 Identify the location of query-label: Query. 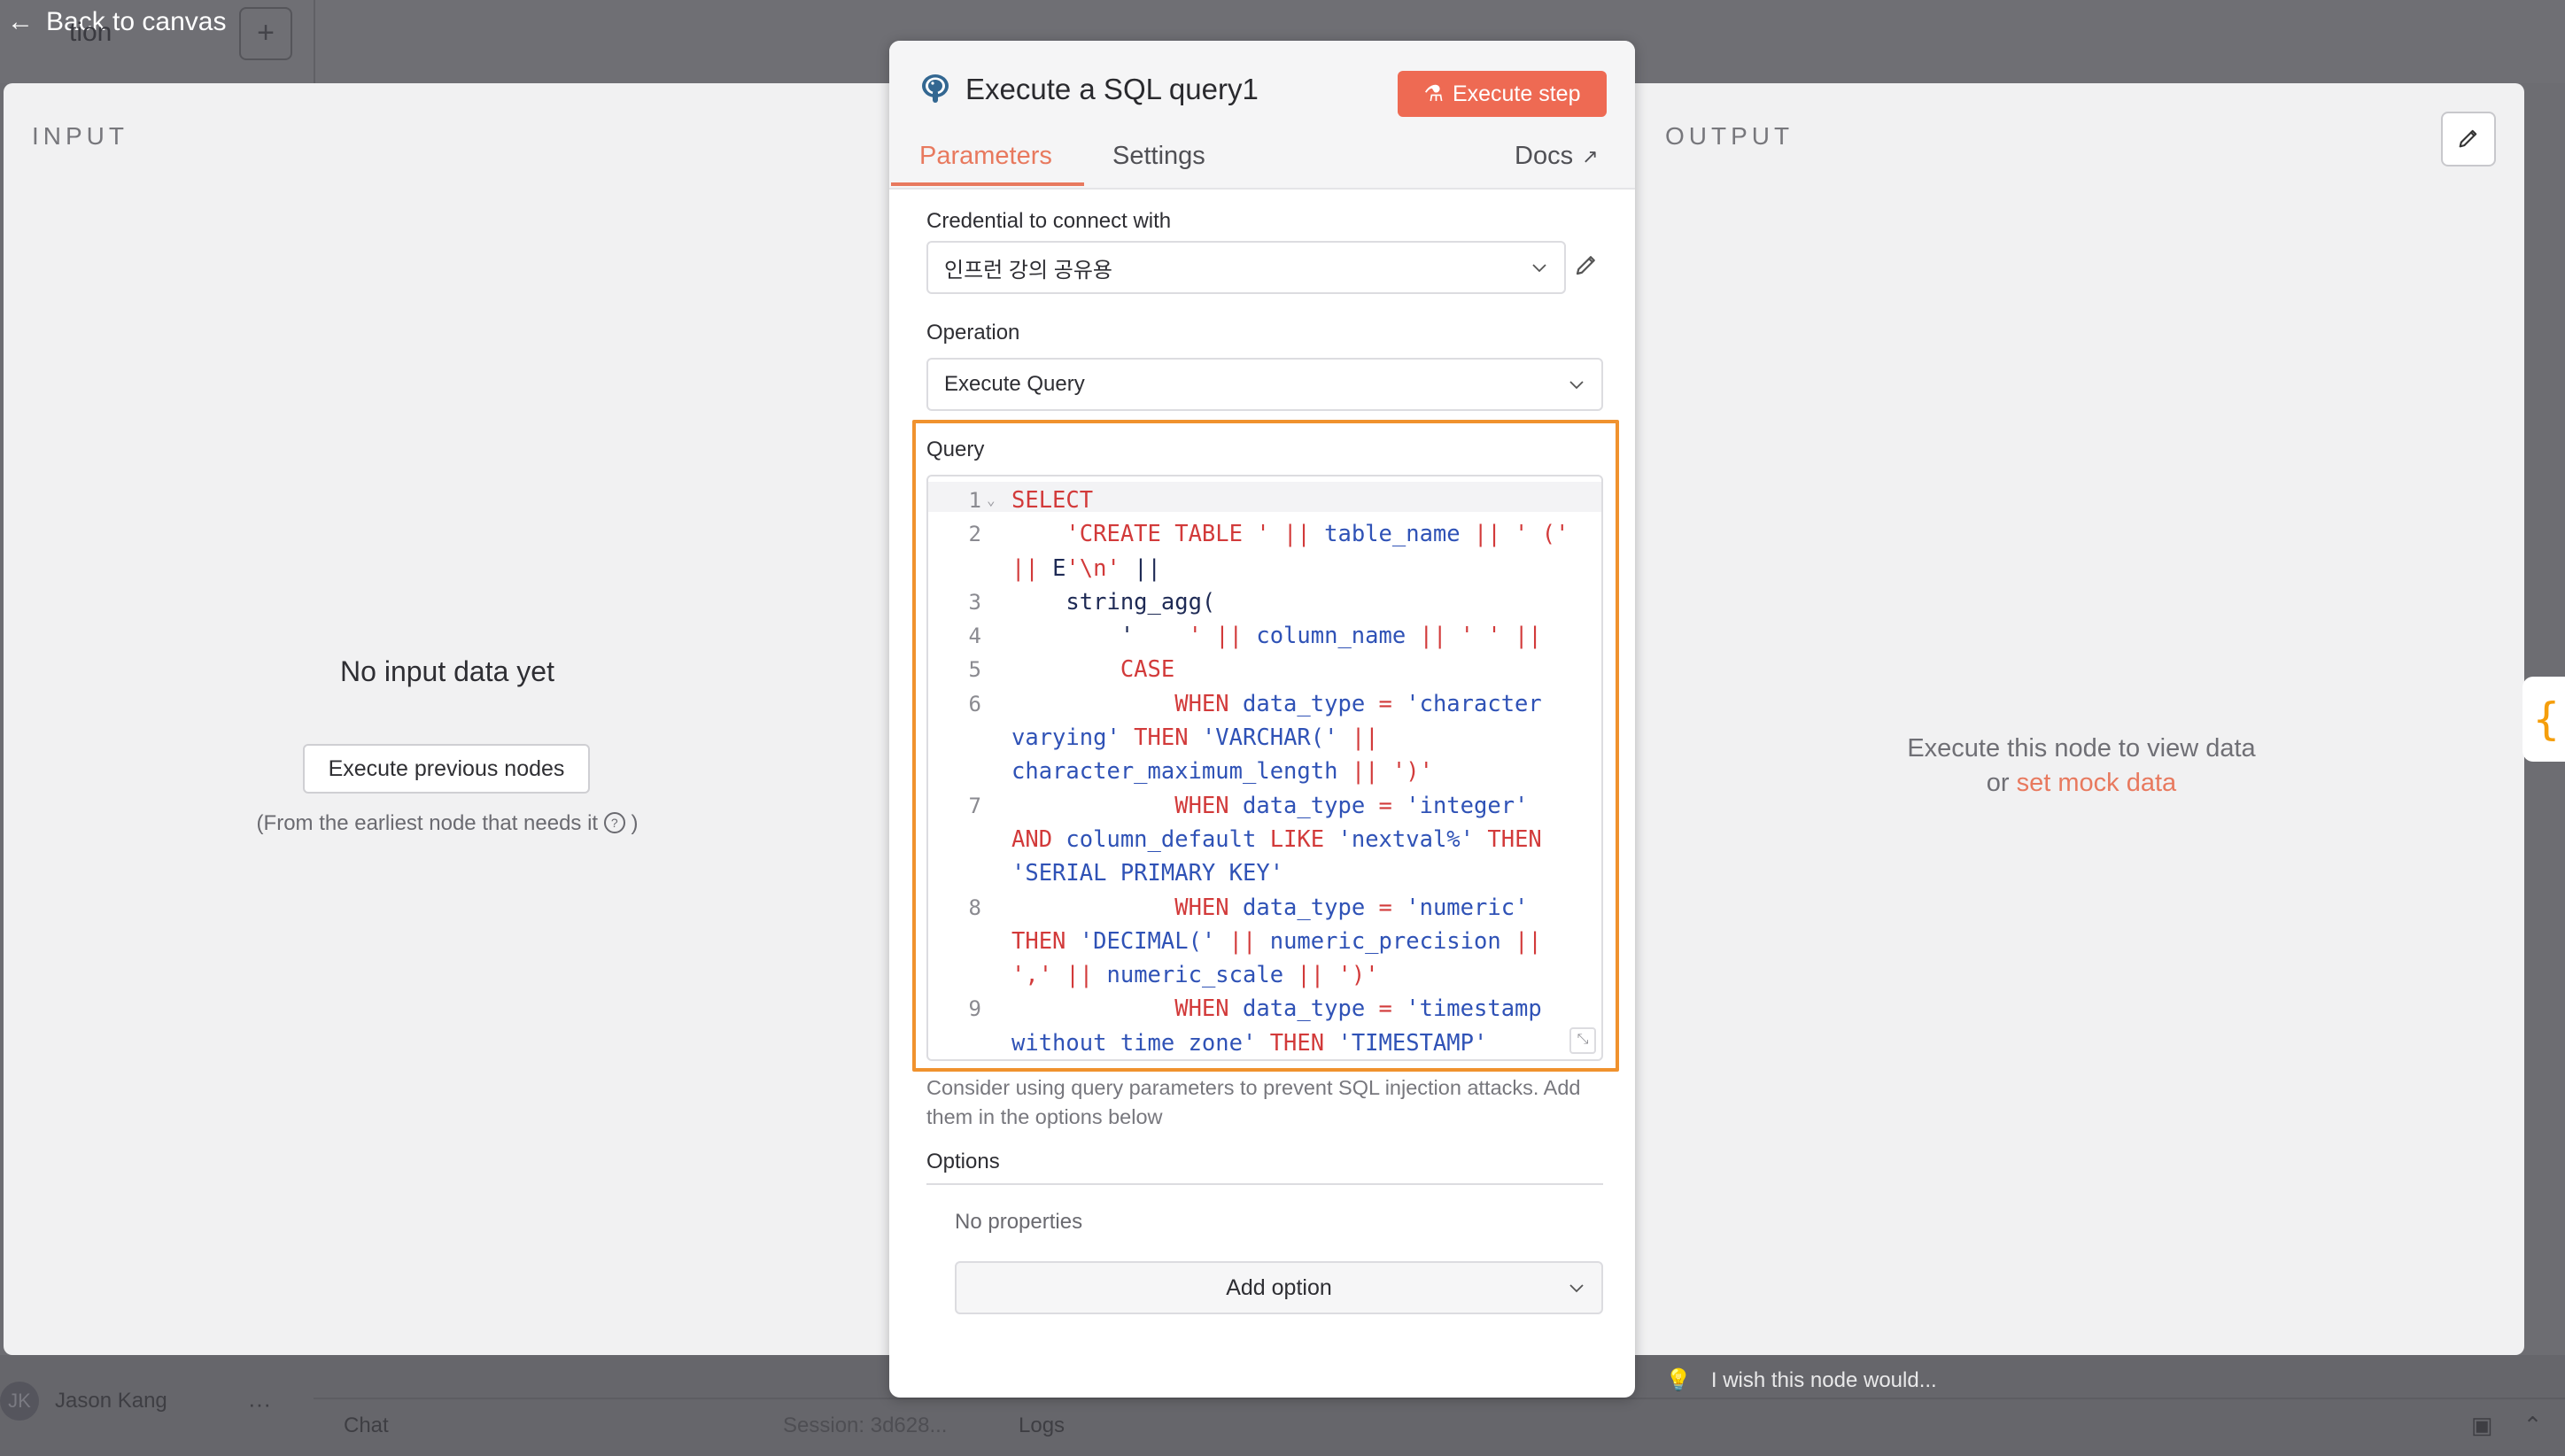
(955, 449).